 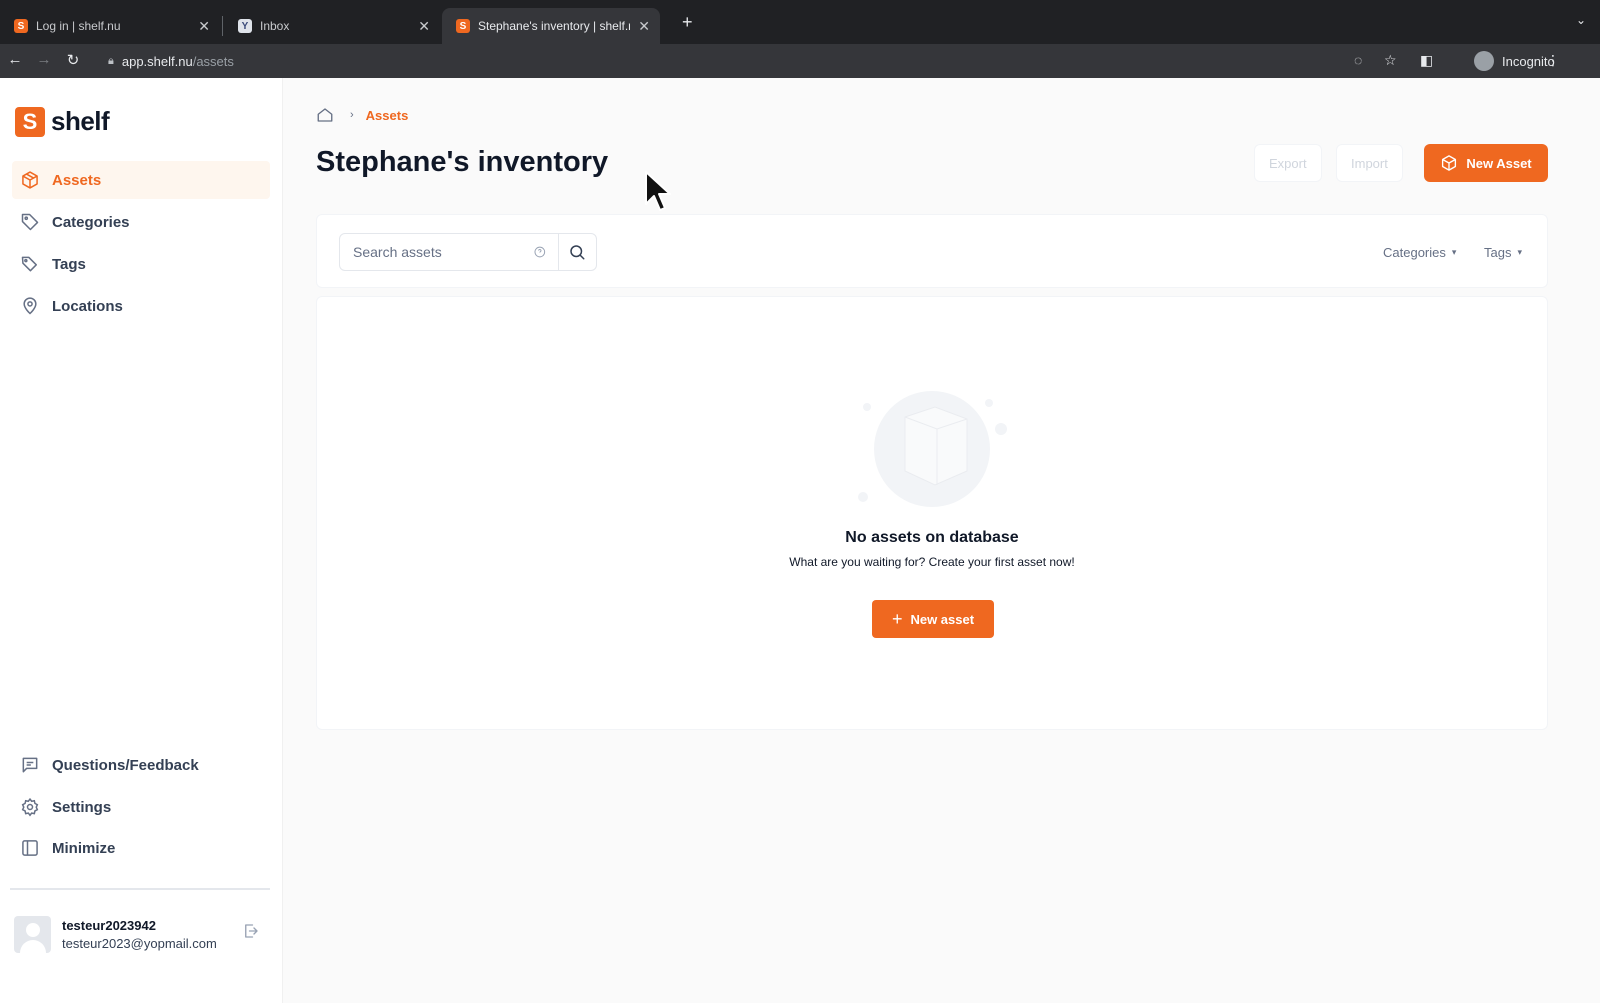 I want to click on tab-title: Inbox, so click(x=275, y=26).